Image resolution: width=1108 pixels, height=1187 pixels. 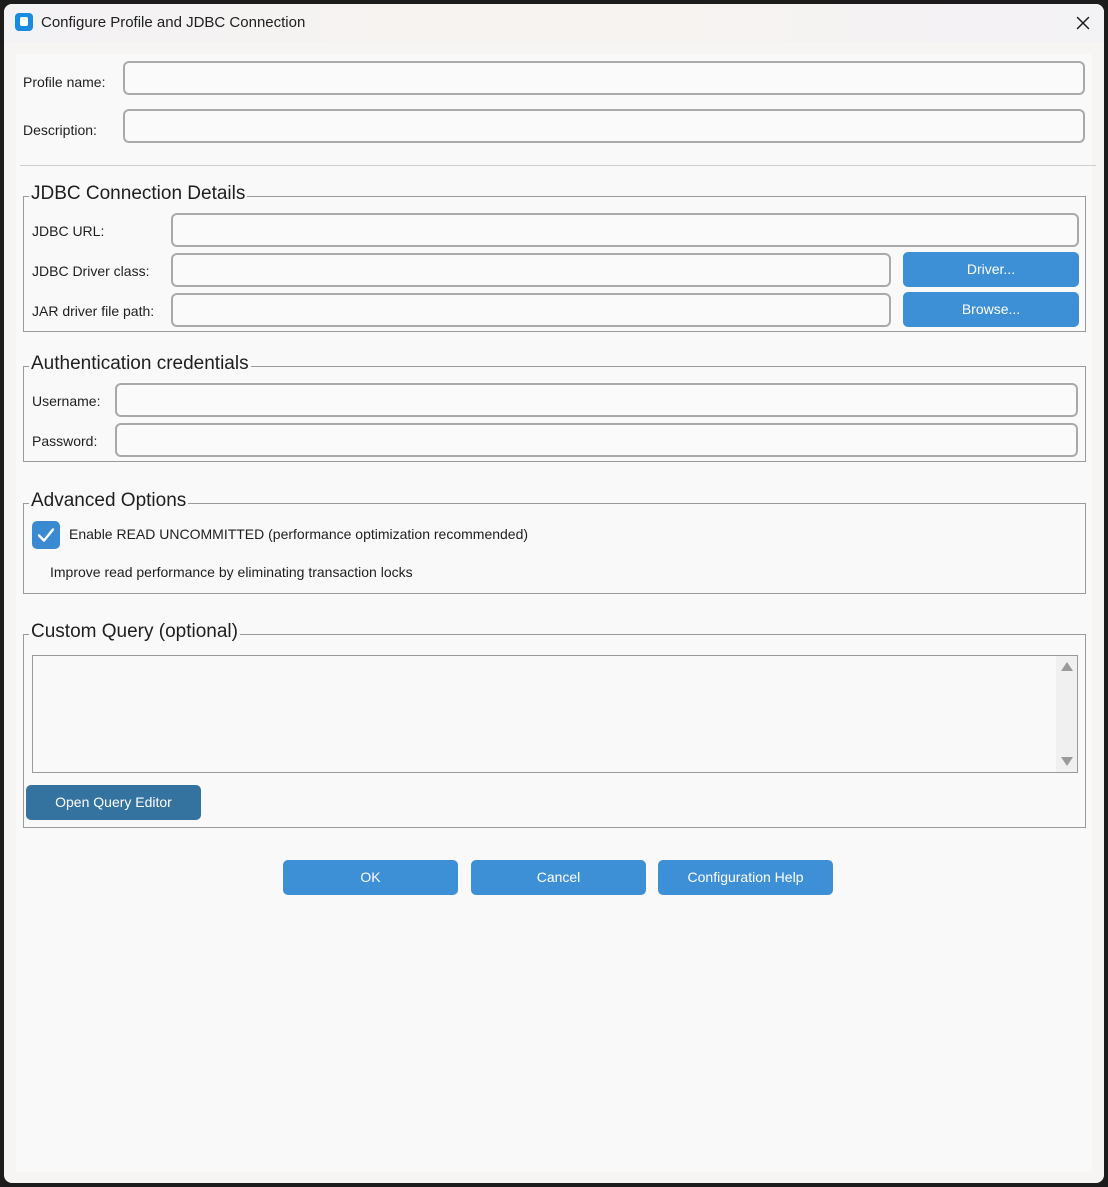 I want to click on username-label: Username:, so click(x=66, y=401).